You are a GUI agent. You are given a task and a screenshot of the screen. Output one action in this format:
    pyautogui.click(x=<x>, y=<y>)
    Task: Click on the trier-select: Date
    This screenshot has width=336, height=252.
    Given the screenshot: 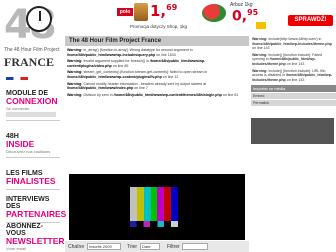 What is the action you would take?
    pyautogui.click(x=150, y=246)
    